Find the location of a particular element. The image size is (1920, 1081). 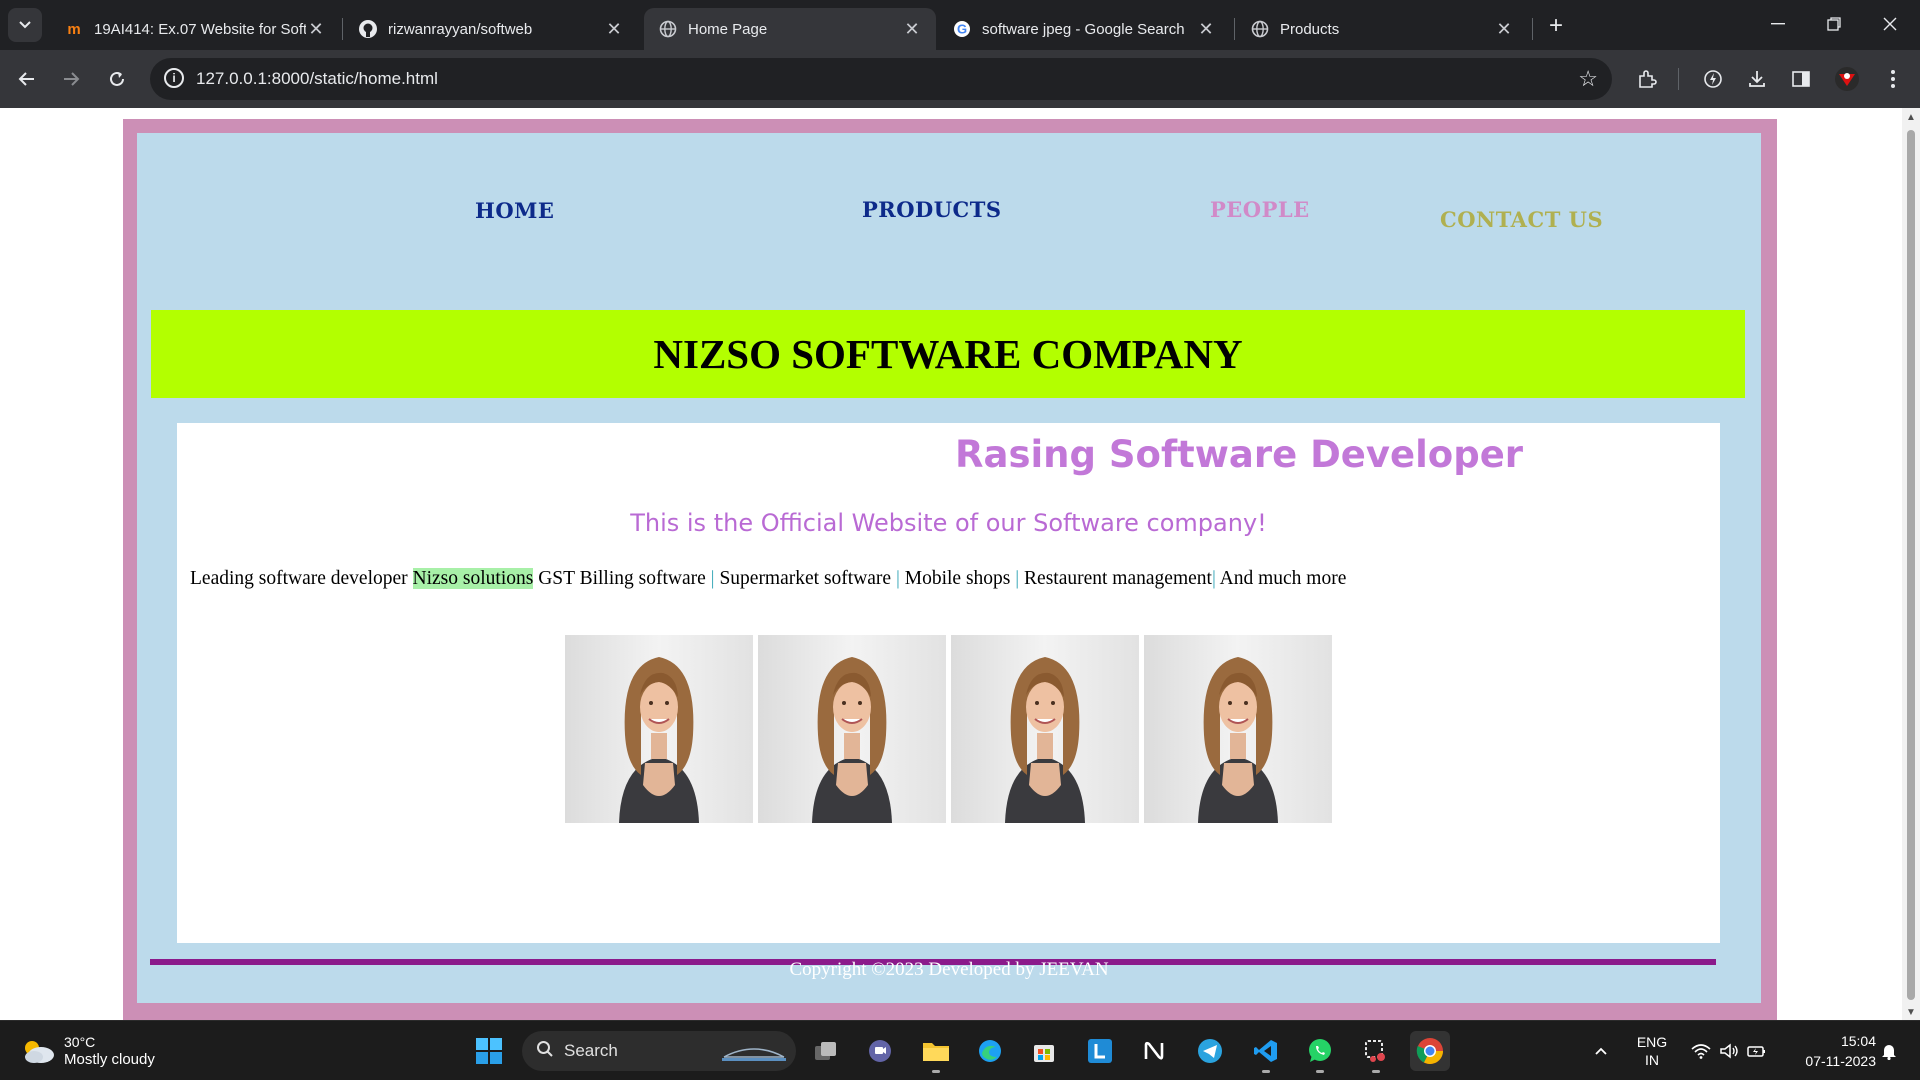

minimize-icon is located at coordinates (1778, 24).